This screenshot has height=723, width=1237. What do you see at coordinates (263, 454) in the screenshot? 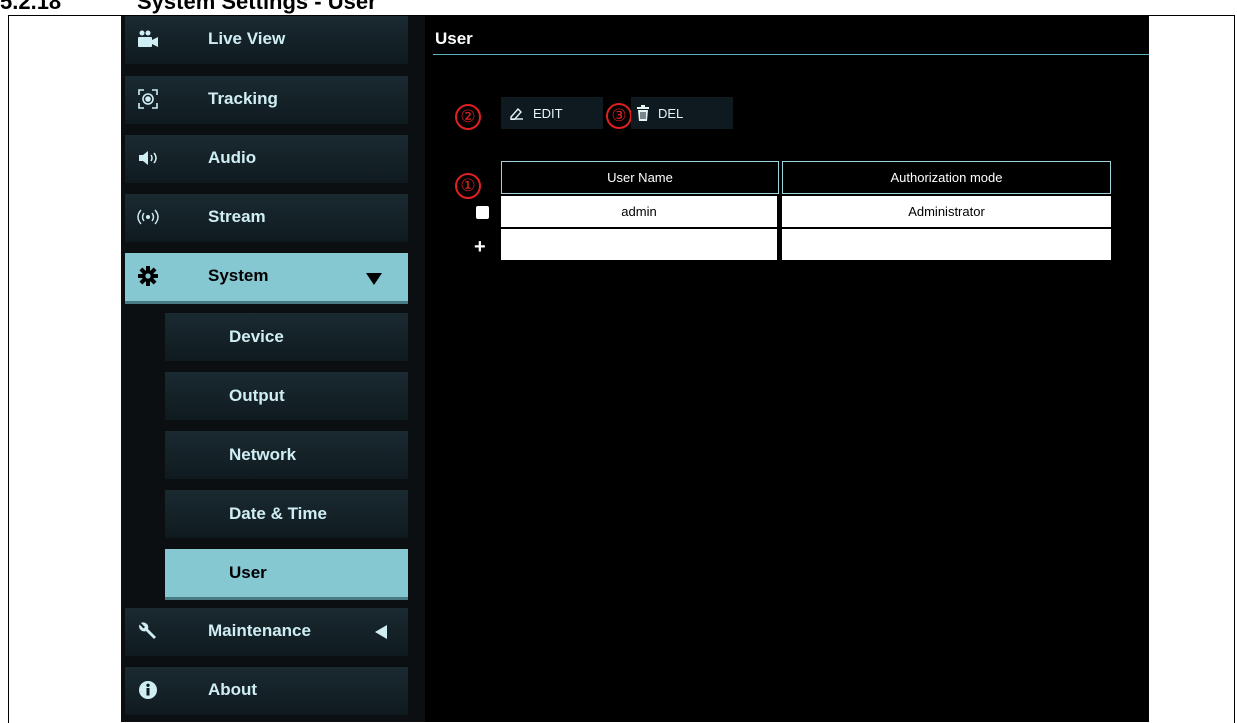
I see `sidebar-subitem-label: Network` at bounding box center [263, 454].